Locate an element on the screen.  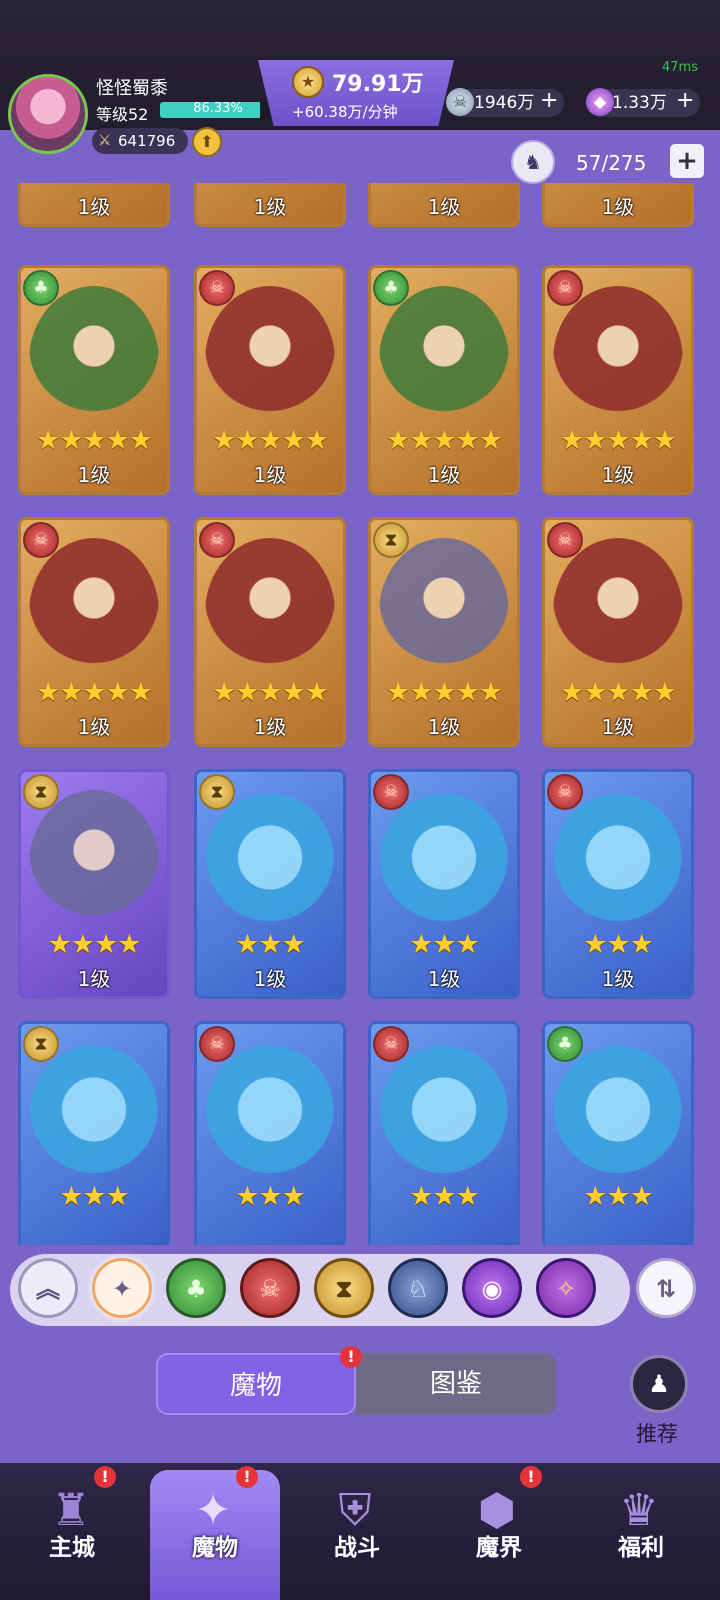
gem-icon: ◆ is located at coordinates (600, 102).